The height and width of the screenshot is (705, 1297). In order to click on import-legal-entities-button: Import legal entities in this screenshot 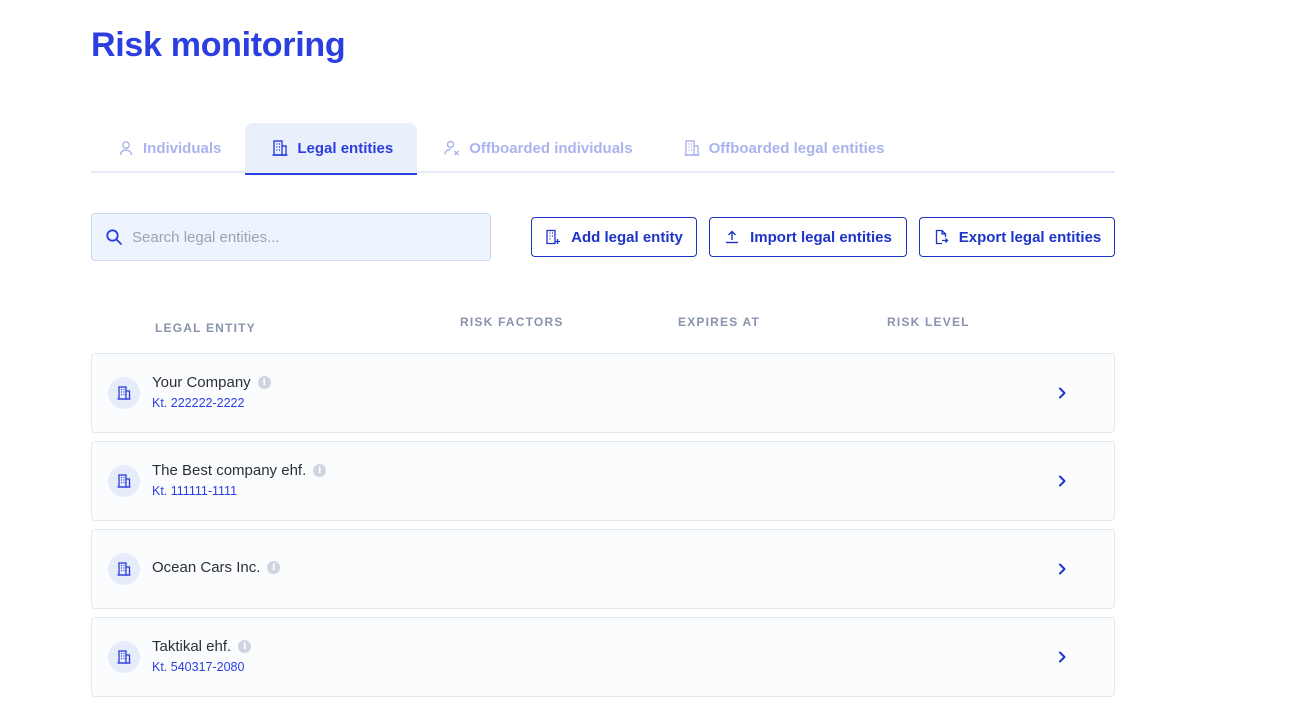, I will do `click(808, 237)`.